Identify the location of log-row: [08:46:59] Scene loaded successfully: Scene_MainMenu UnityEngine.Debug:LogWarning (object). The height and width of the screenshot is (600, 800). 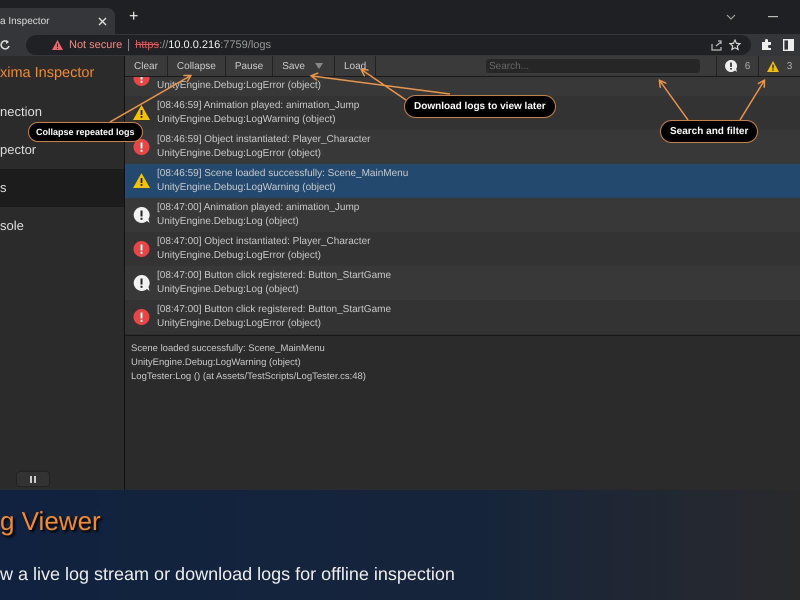
(462, 181).